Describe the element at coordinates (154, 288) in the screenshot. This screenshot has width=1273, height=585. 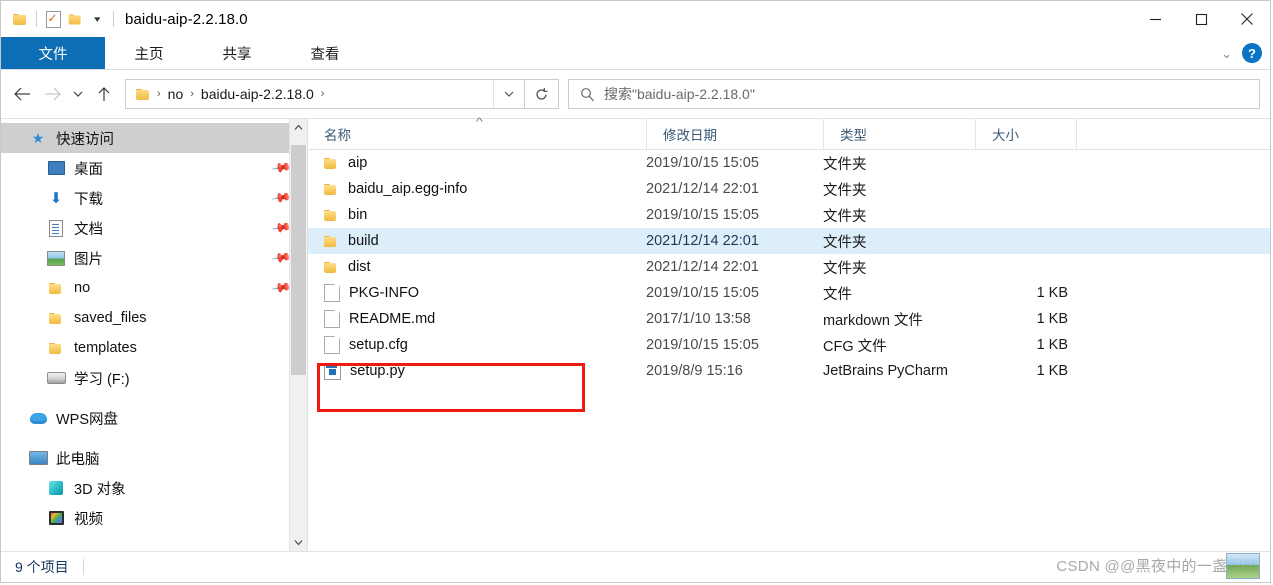
I see `sidebar-item-no: no 📌` at that location.